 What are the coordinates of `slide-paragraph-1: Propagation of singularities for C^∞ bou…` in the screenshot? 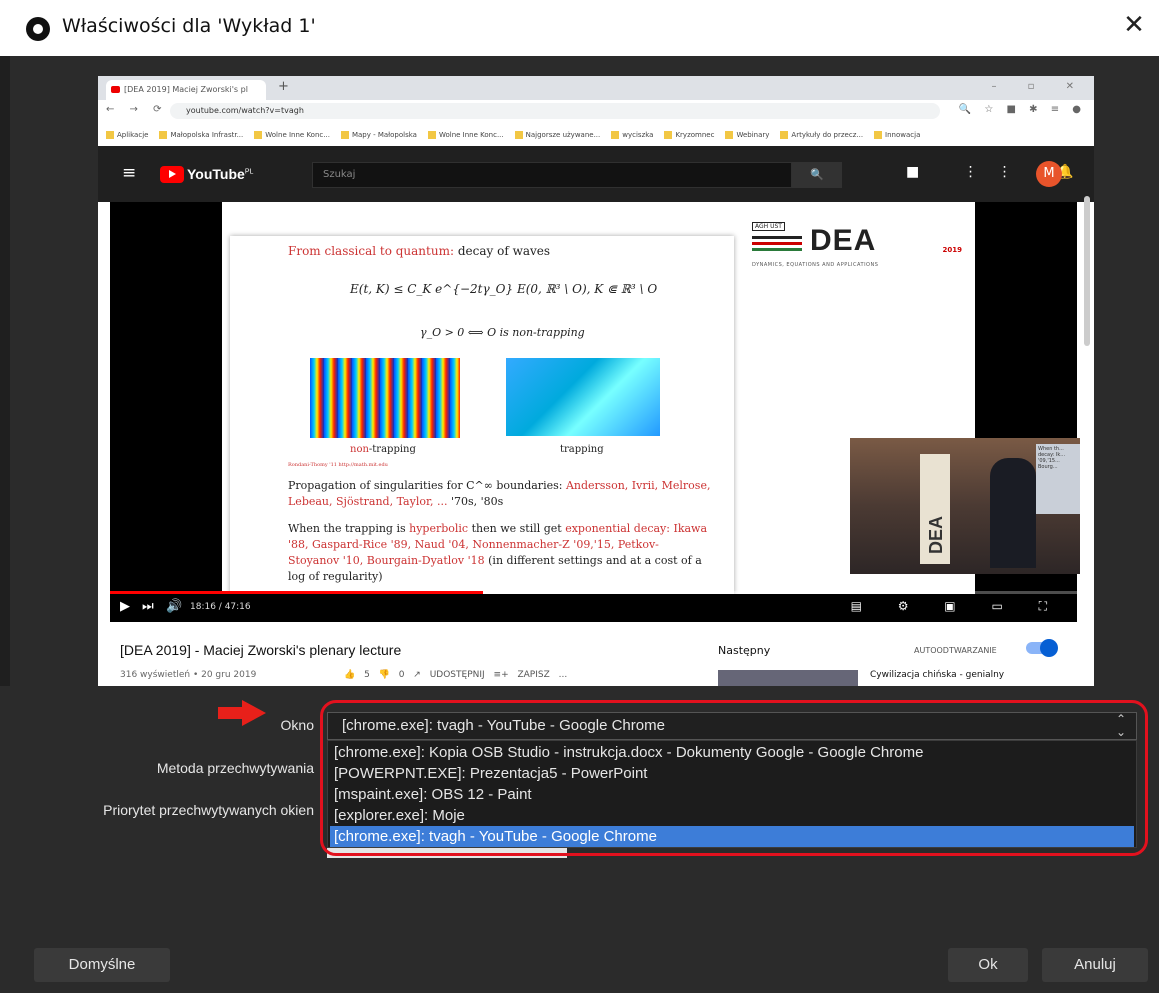 It's located at (499, 493).